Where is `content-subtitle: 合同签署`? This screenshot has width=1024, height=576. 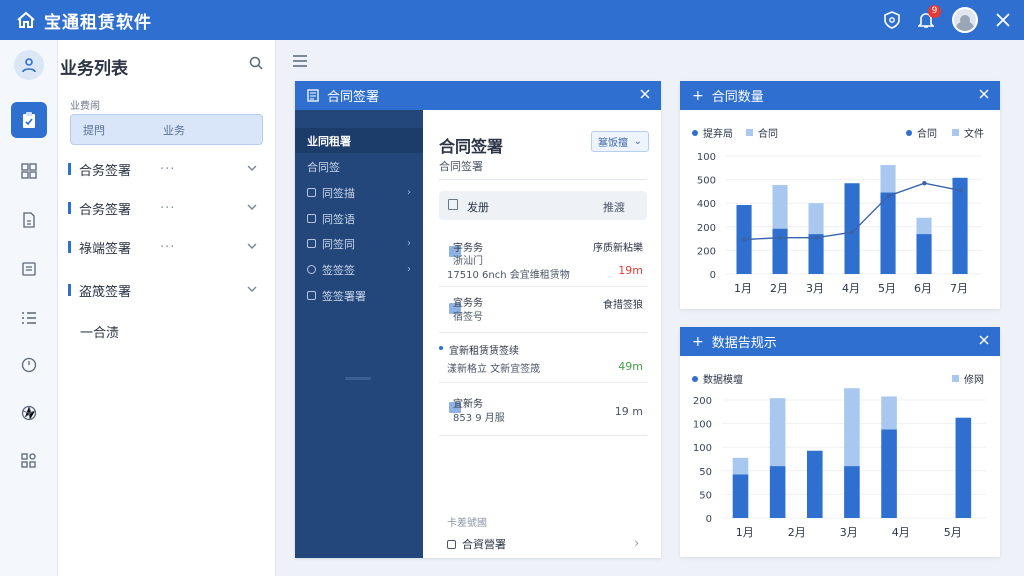
content-subtitle: 合同签署 is located at coordinates (461, 166).